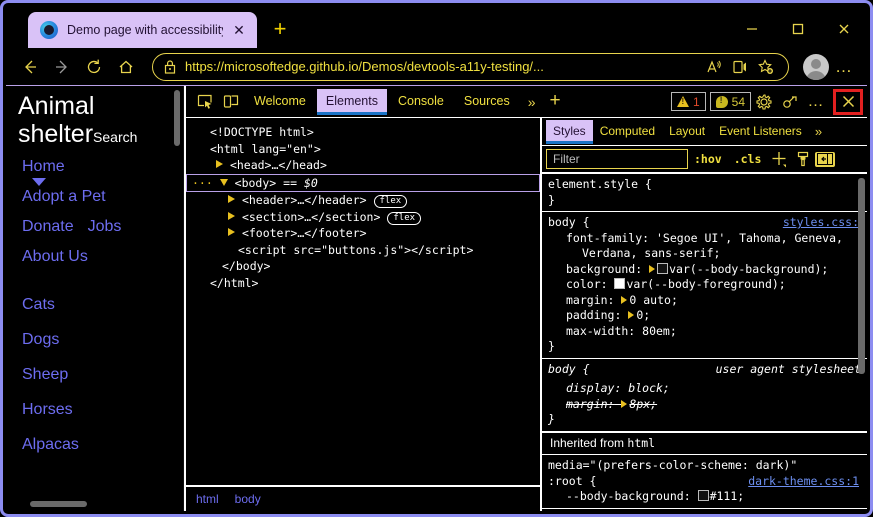 The height and width of the screenshot is (517, 873). What do you see at coordinates (532, 102) in the screenshot?
I see `more-tabs-chevron-icon: »` at bounding box center [532, 102].